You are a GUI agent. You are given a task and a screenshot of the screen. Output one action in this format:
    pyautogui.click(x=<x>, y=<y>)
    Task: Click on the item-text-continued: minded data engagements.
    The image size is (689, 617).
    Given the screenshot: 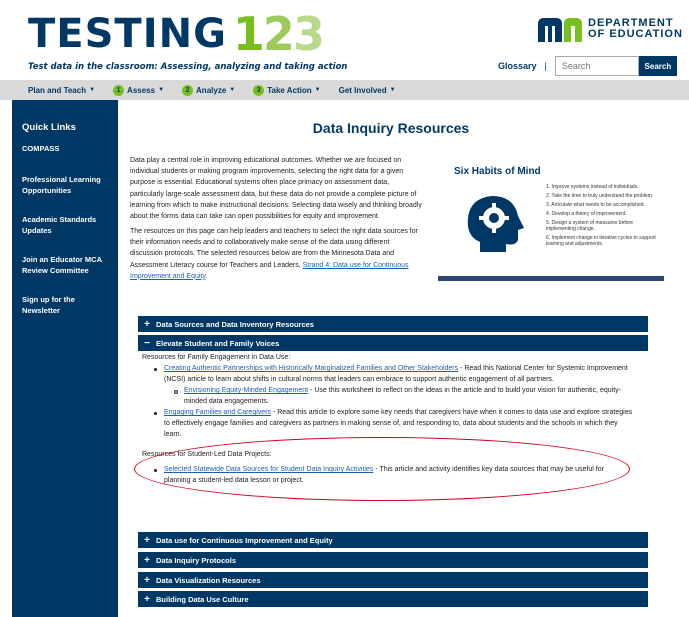 What is the action you would take?
    pyautogui.click(x=226, y=401)
    